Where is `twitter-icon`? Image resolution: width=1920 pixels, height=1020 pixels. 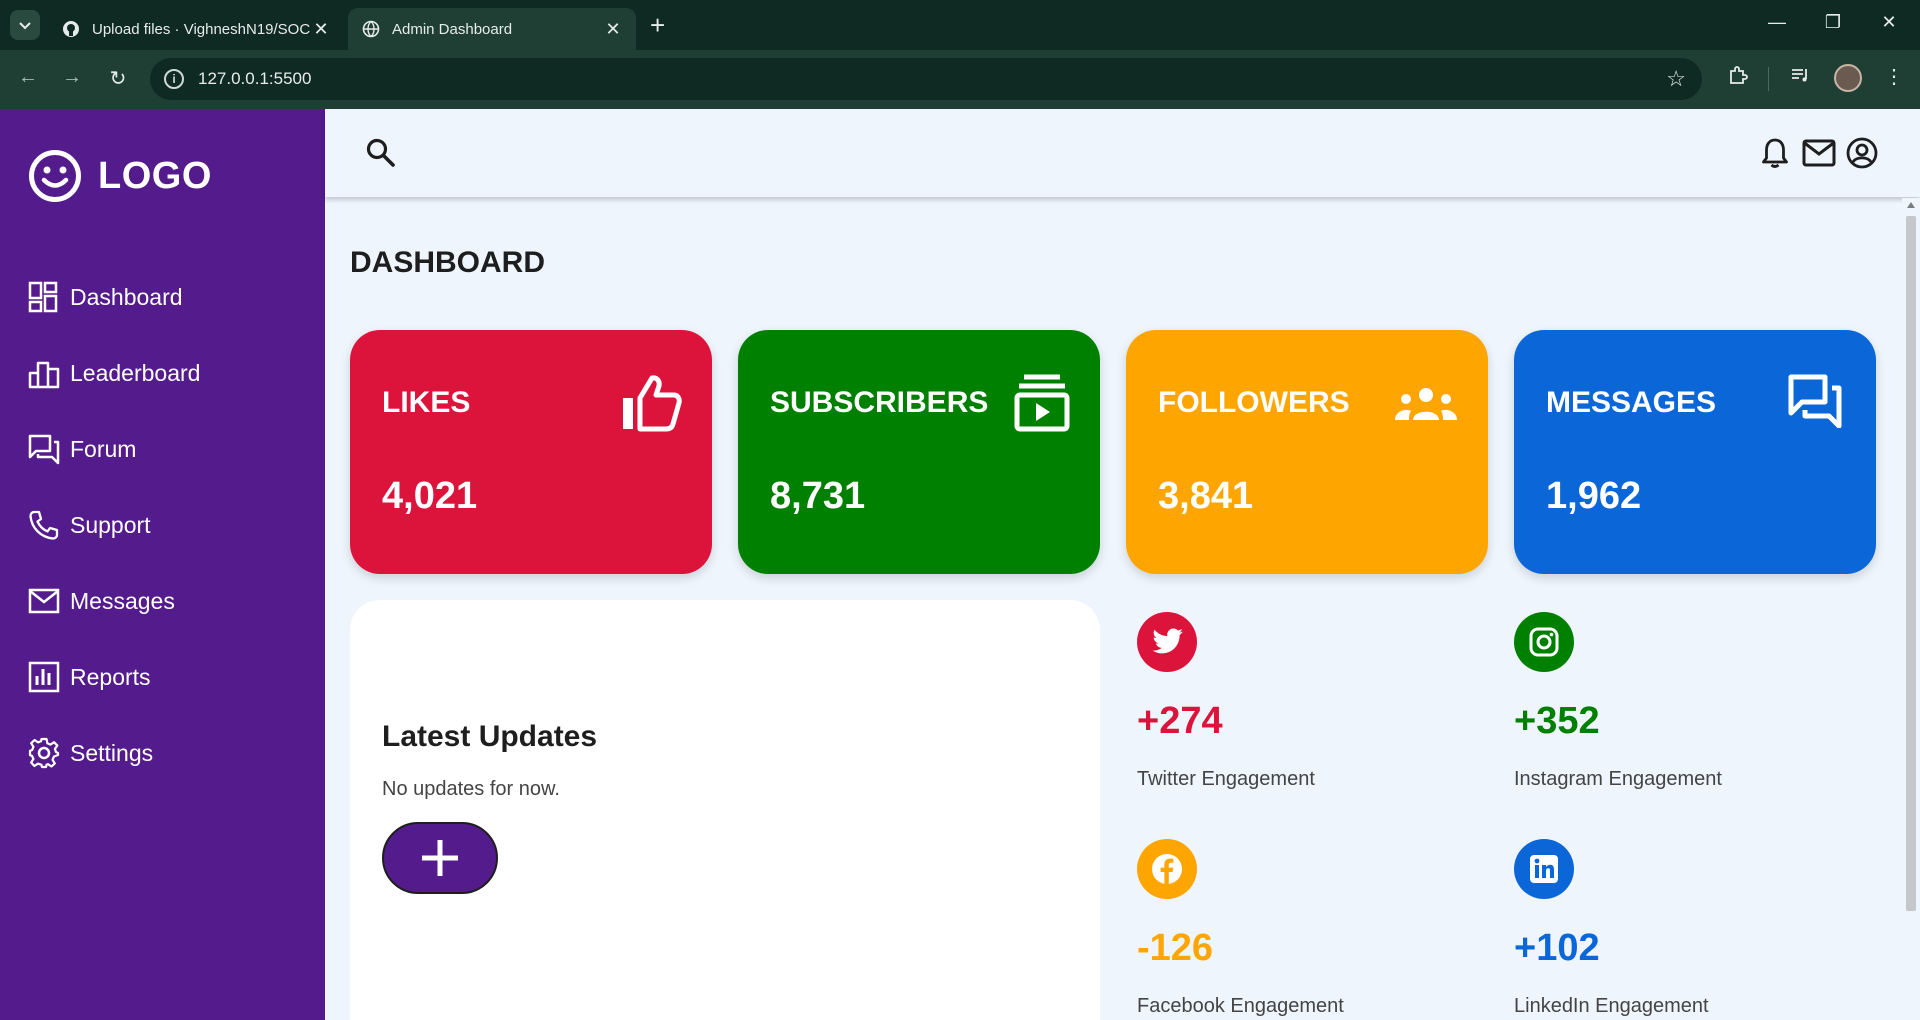 twitter-icon is located at coordinates (1167, 642).